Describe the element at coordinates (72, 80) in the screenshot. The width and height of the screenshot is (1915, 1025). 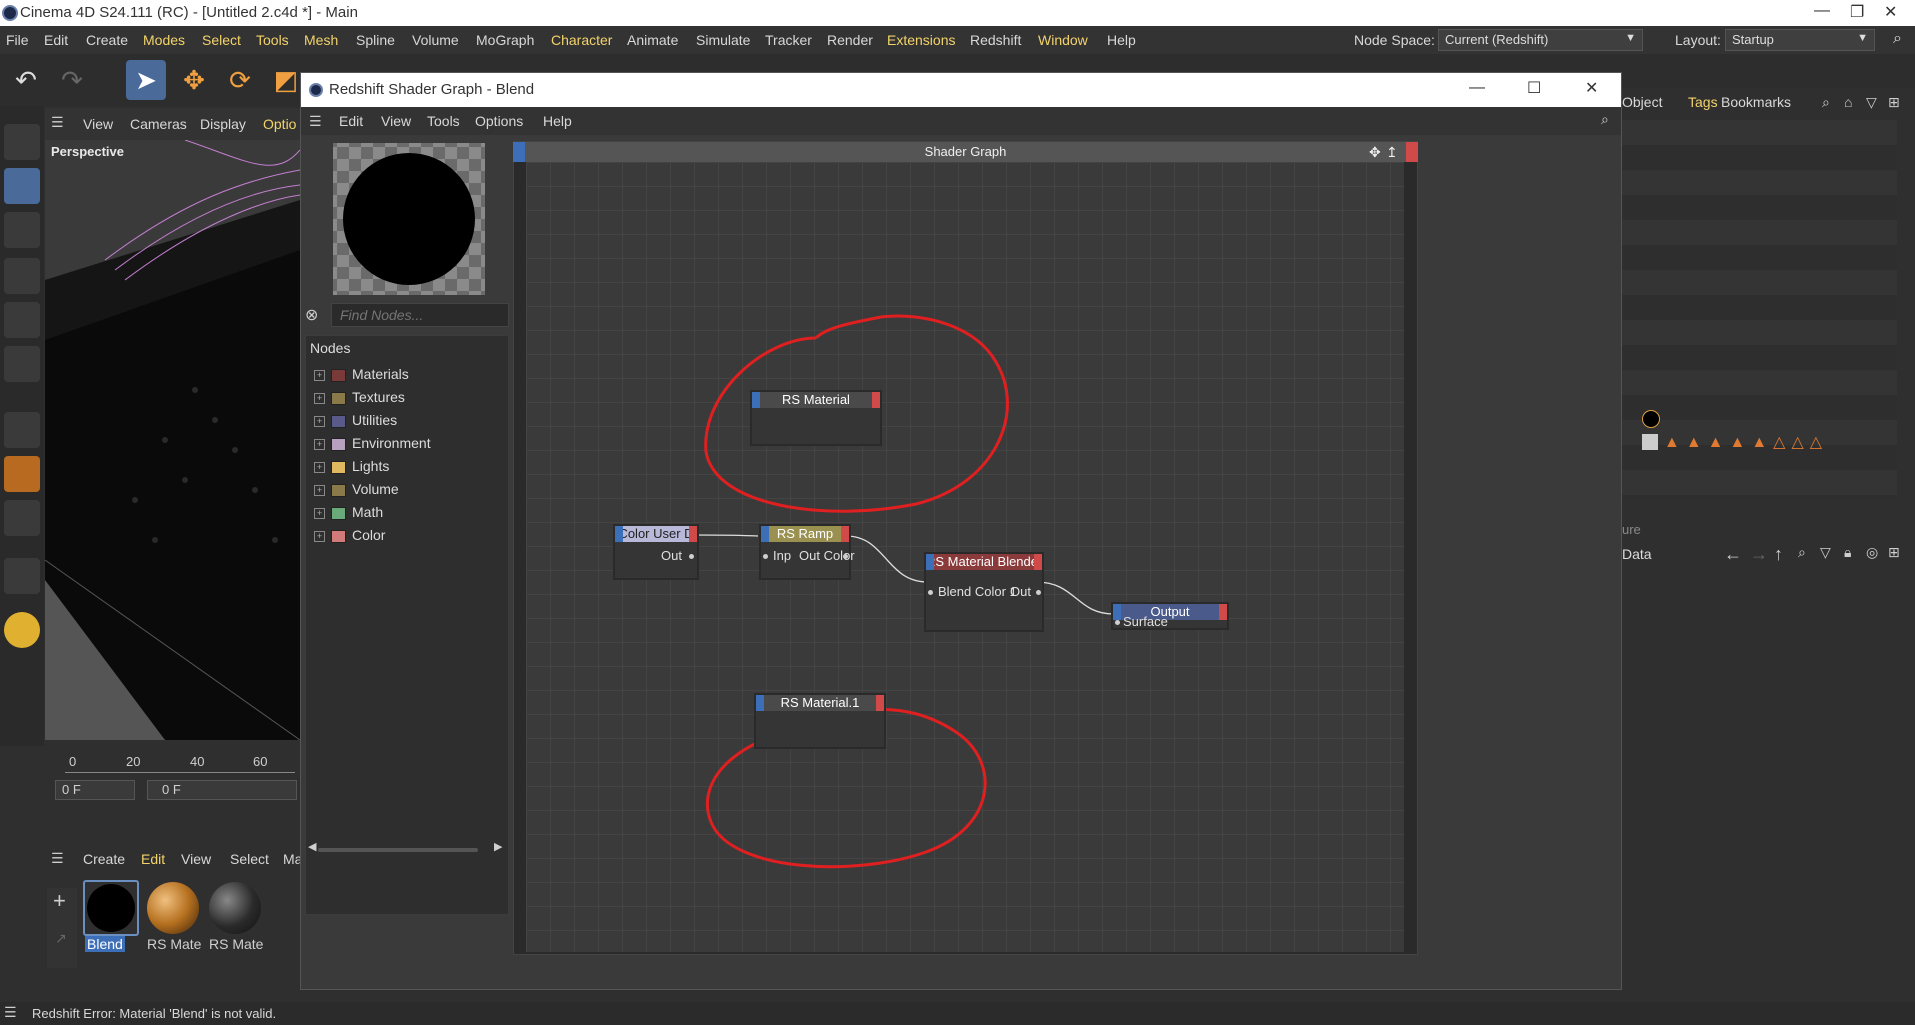
I see `redo-icon: ↷` at that location.